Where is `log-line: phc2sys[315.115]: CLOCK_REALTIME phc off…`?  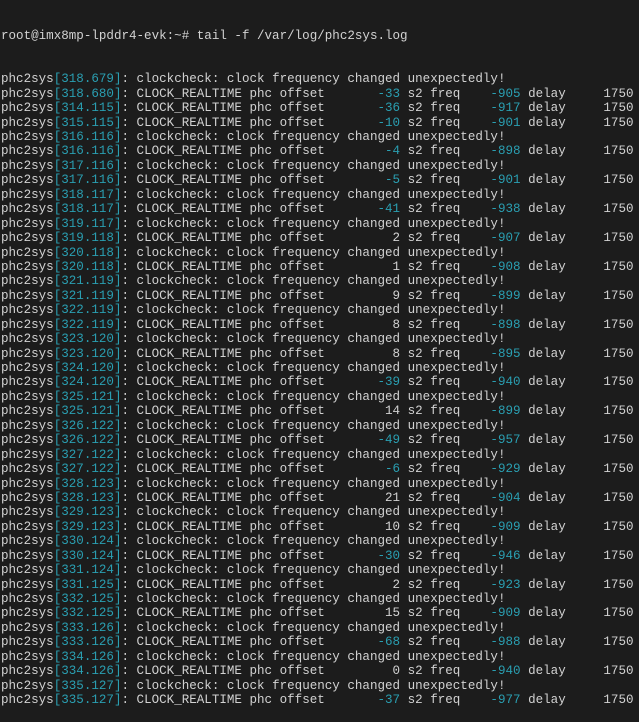
log-line: phc2sys[315.115]: CLOCK_REALTIME phc off… is located at coordinates (320, 123).